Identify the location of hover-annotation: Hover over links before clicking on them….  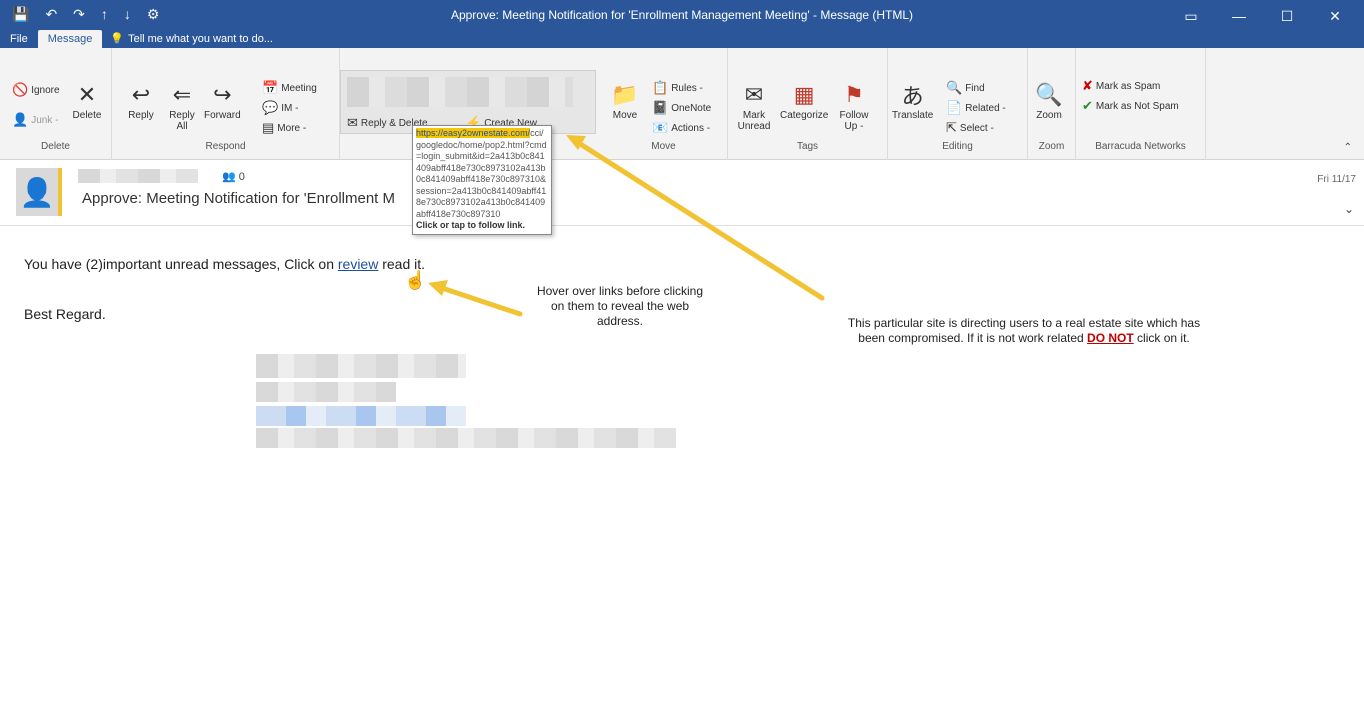
(620, 306).